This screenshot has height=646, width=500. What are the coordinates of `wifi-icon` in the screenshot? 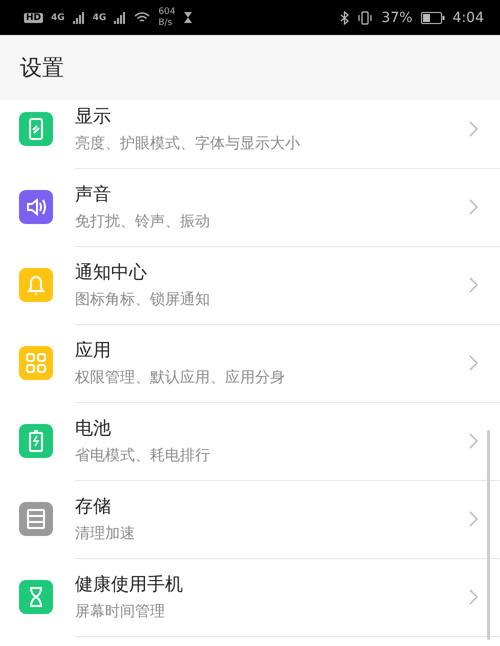 It's located at (142, 18).